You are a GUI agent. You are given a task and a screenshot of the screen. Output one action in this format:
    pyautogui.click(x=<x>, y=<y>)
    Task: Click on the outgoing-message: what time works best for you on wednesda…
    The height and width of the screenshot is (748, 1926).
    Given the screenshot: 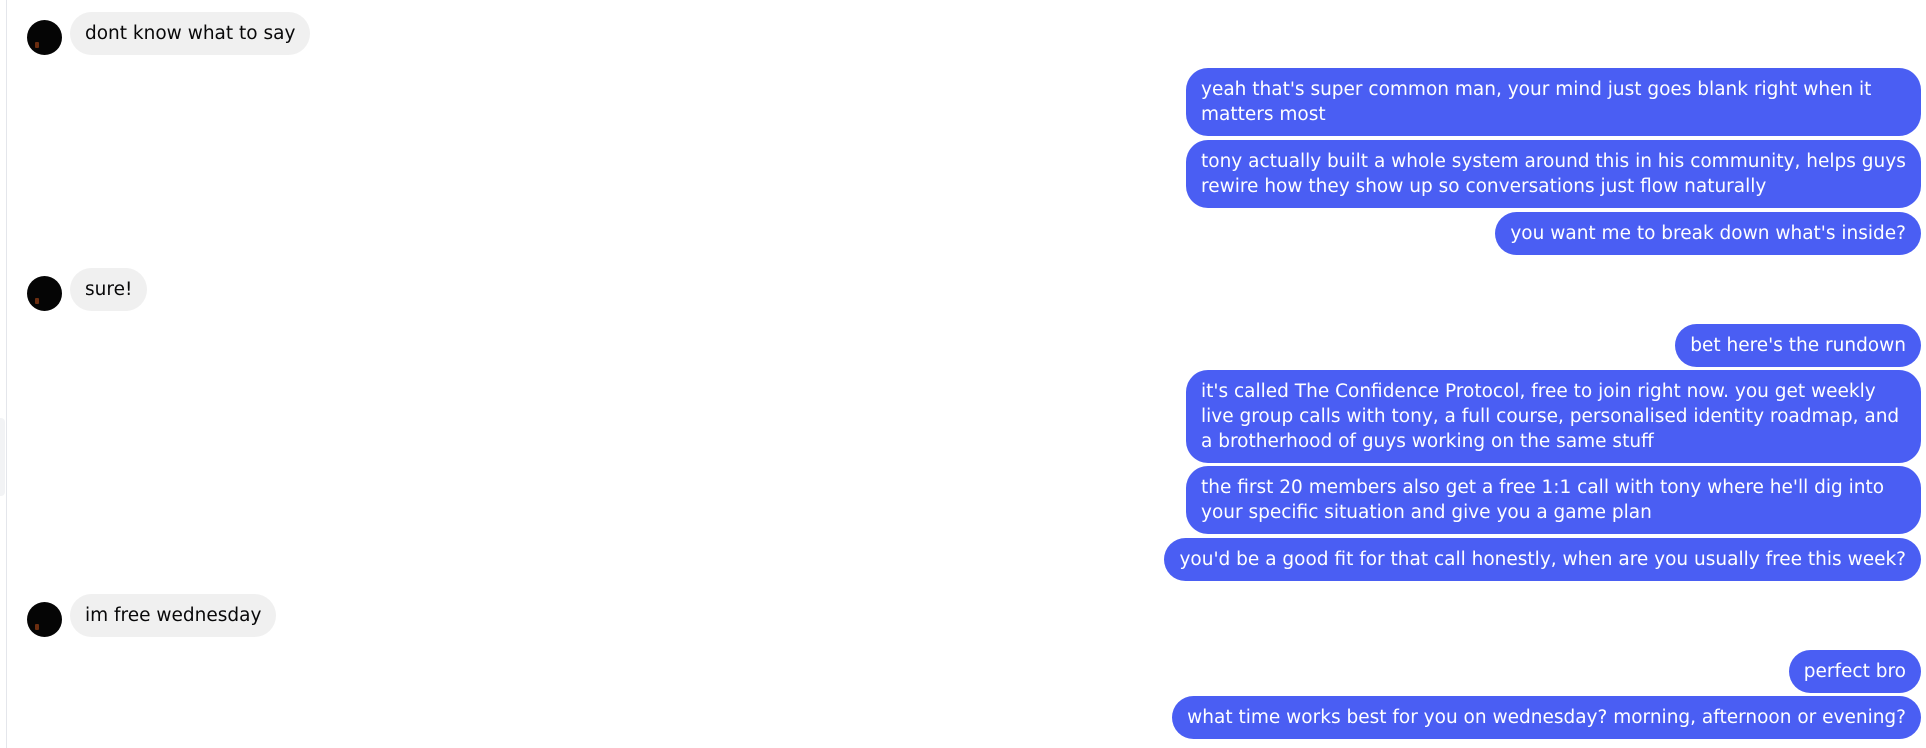 What is the action you would take?
    pyautogui.click(x=1546, y=717)
    